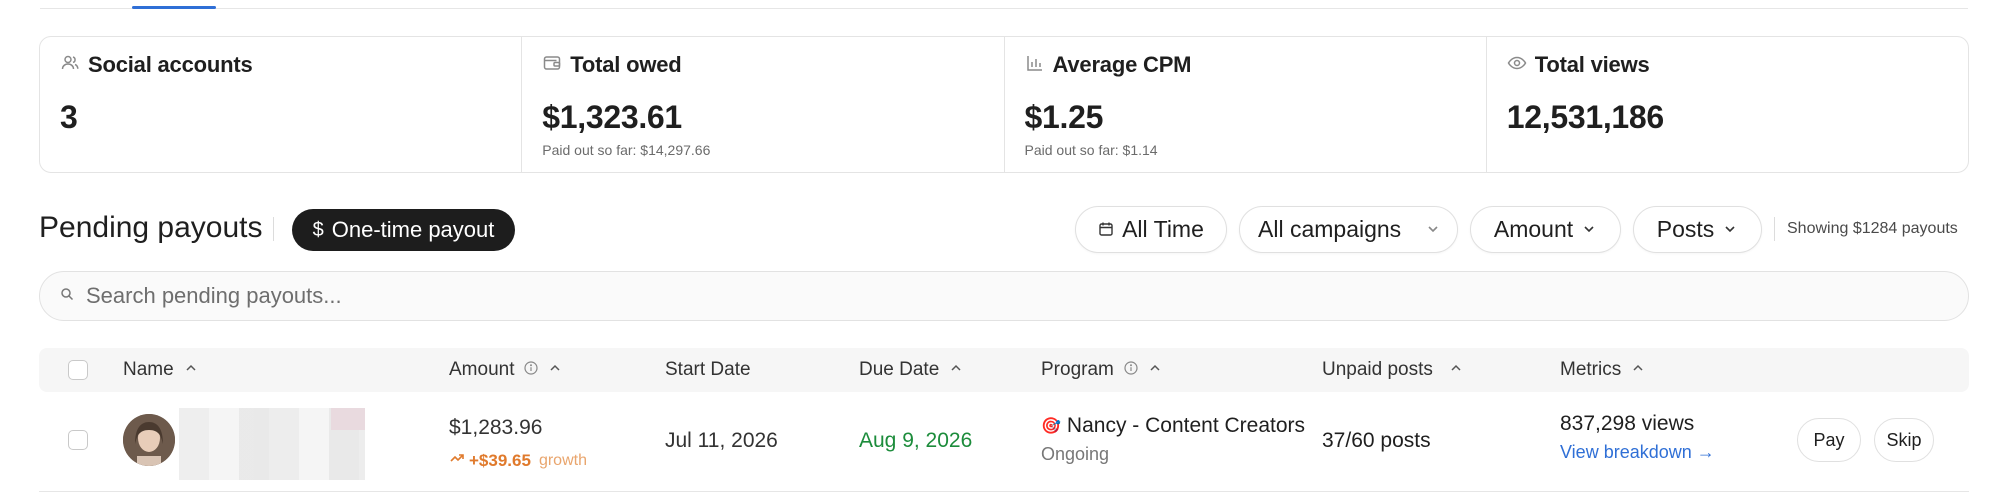 This screenshot has height=498, width=2000. Describe the element at coordinates (1186, 425) in the screenshot. I see `program-label: Nancy - Content Creators` at that location.